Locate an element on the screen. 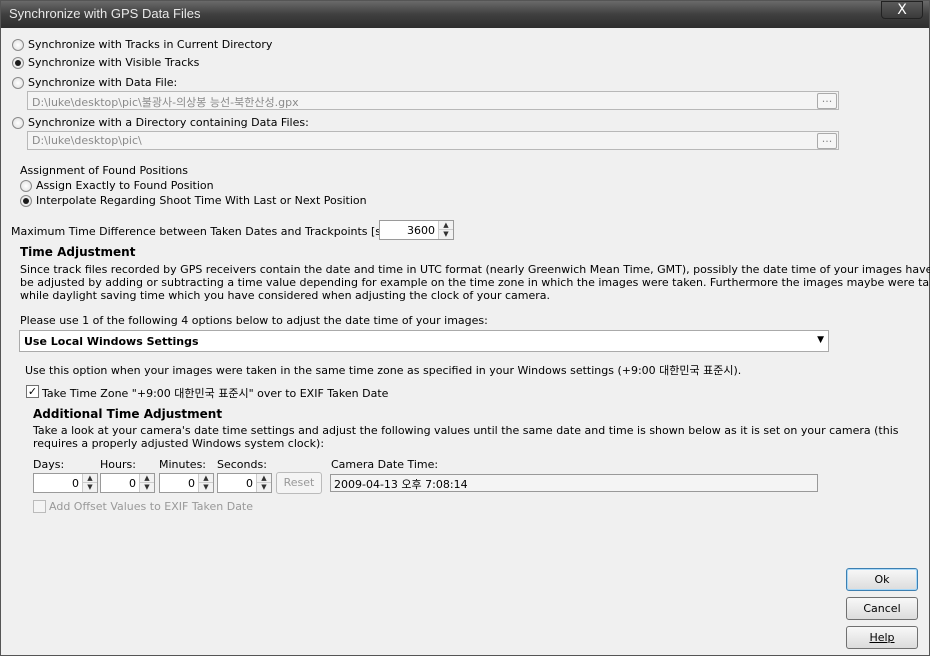 The image size is (930, 656). reset-button: Reset is located at coordinates (299, 483).